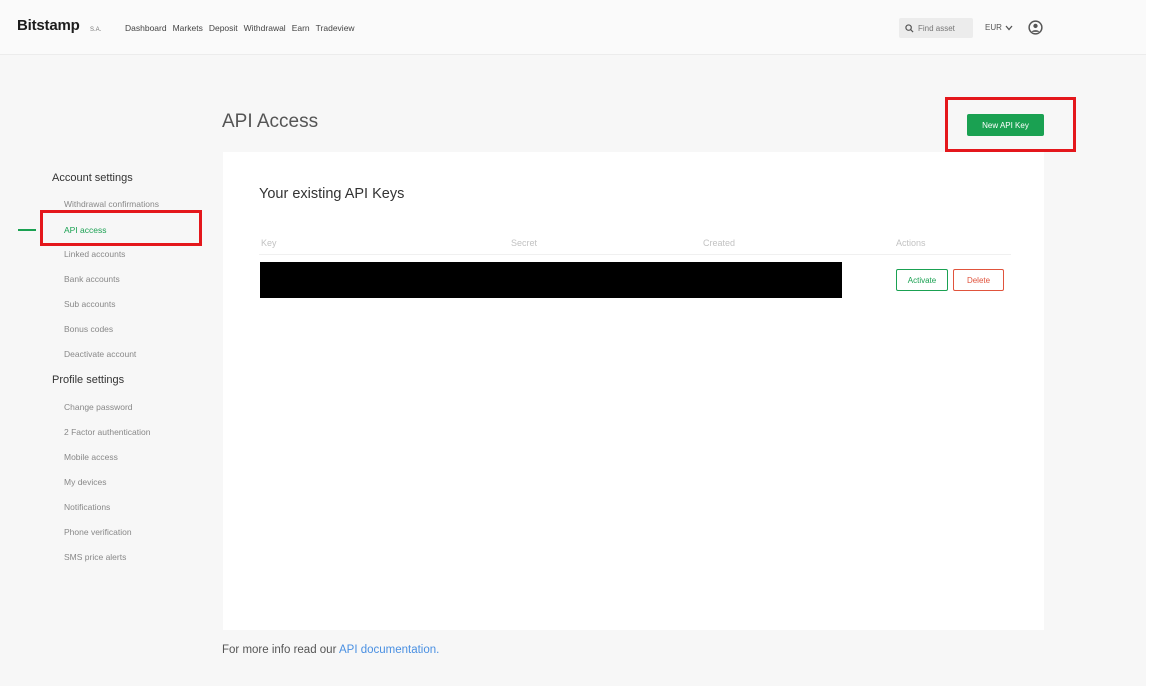 The image size is (1163, 686). Describe the element at coordinates (280, 650) in the screenshot. I see `footer-text: For more info read our` at that location.